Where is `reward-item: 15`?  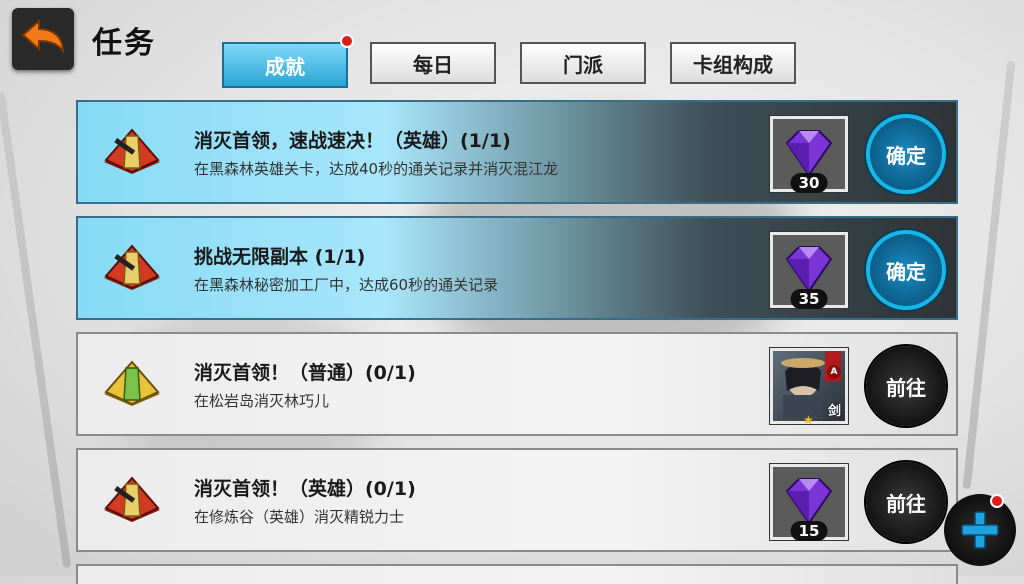 reward-item: 15 is located at coordinates (809, 502).